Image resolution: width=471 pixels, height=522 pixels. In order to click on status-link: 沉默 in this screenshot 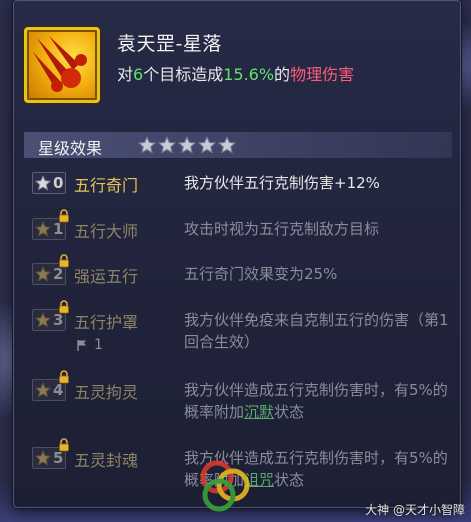, I will do `click(259, 412)`.